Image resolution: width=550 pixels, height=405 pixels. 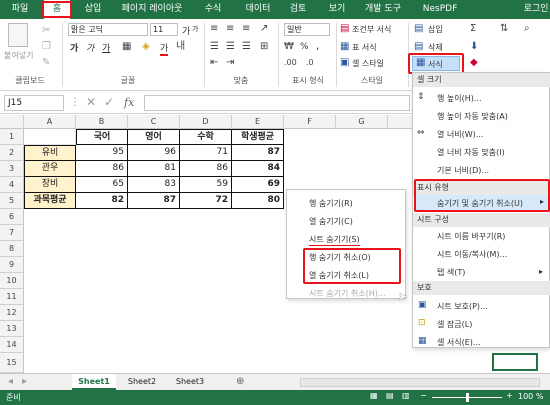 What do you see at coordinates (20, 9) in the screenshot?
I see `tab-file: 파일` at bounding box center [20, 9].